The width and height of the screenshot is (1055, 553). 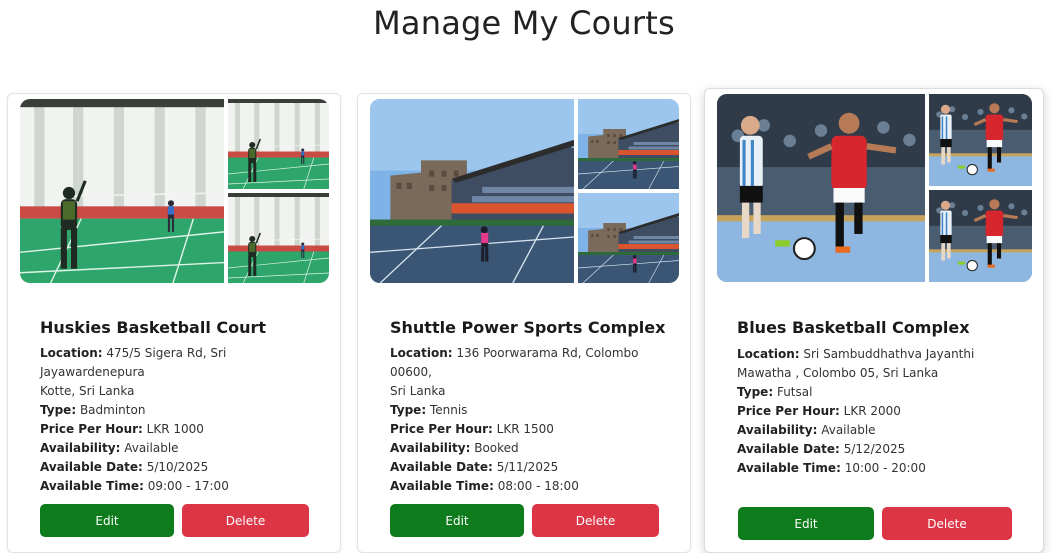 I want to click on court-name: Huskies Basketball Court, so click(x=153, y=327).